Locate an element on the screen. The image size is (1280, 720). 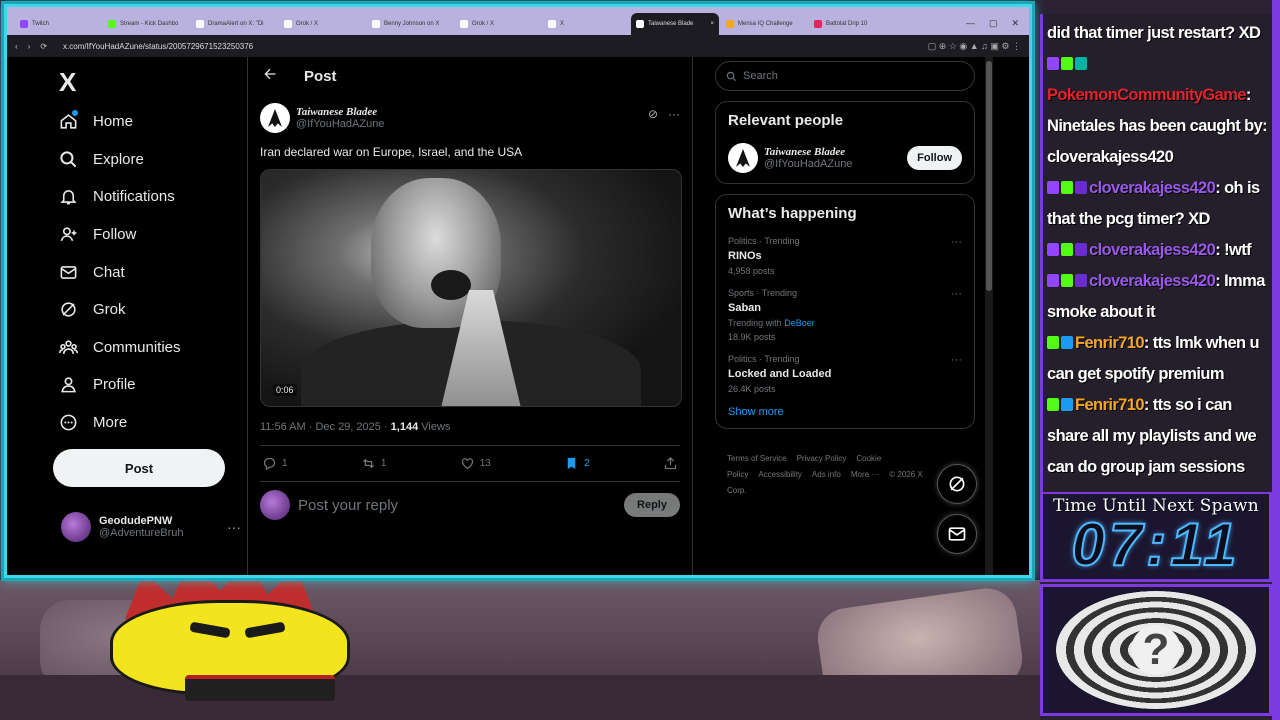
post-date: Dec 29, 2025 is located at coordinates (347, 427).